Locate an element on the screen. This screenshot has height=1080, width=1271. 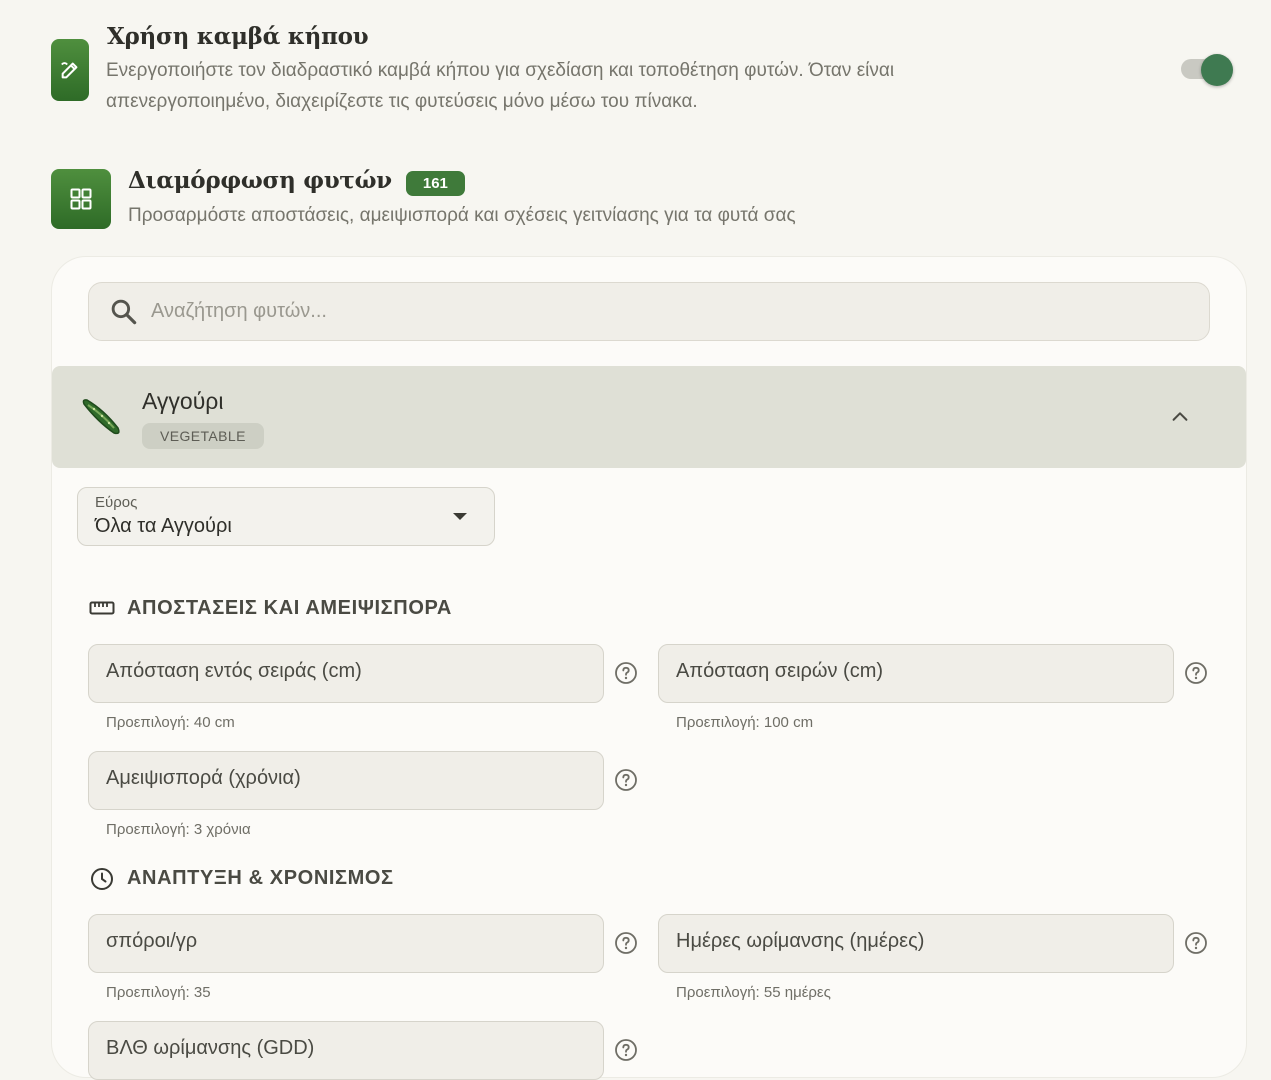
seeds-per-gram-label: σπόροι/γρ is located at coordinates (152, 941).